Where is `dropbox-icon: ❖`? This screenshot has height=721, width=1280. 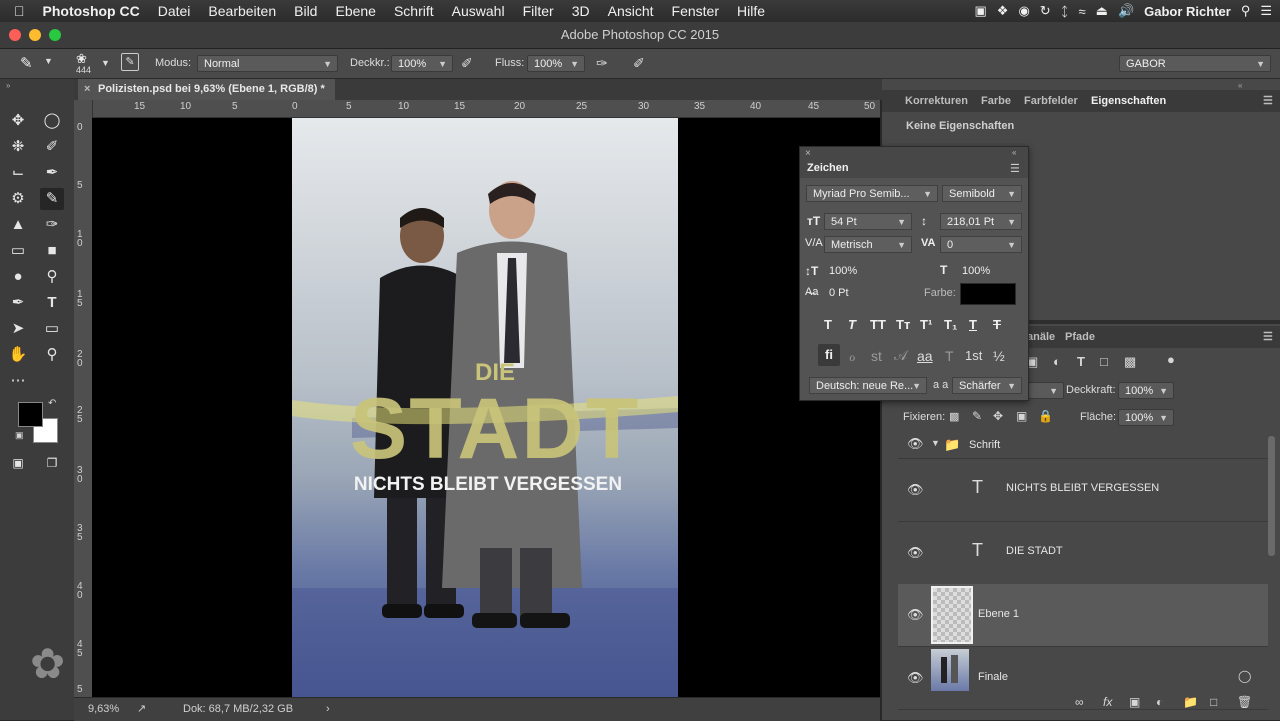 dropbox-icon: ❖ is located at coordinates (1003, 11).